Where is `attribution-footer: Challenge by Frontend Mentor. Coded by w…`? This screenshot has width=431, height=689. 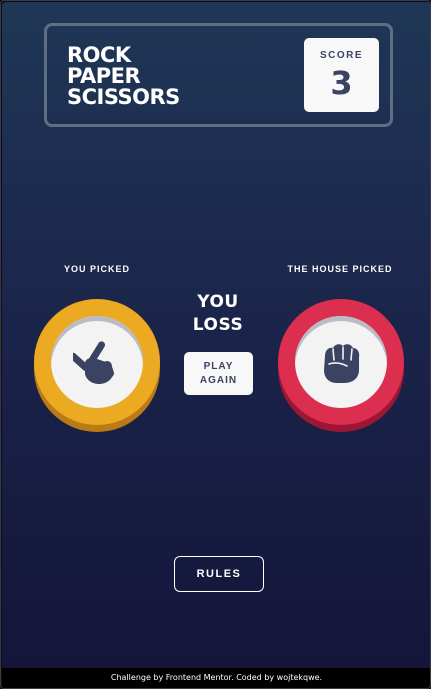 attribution-footer: Challenge by Frontend Mentor. Coded by w… is located at coordinates (216, 678).